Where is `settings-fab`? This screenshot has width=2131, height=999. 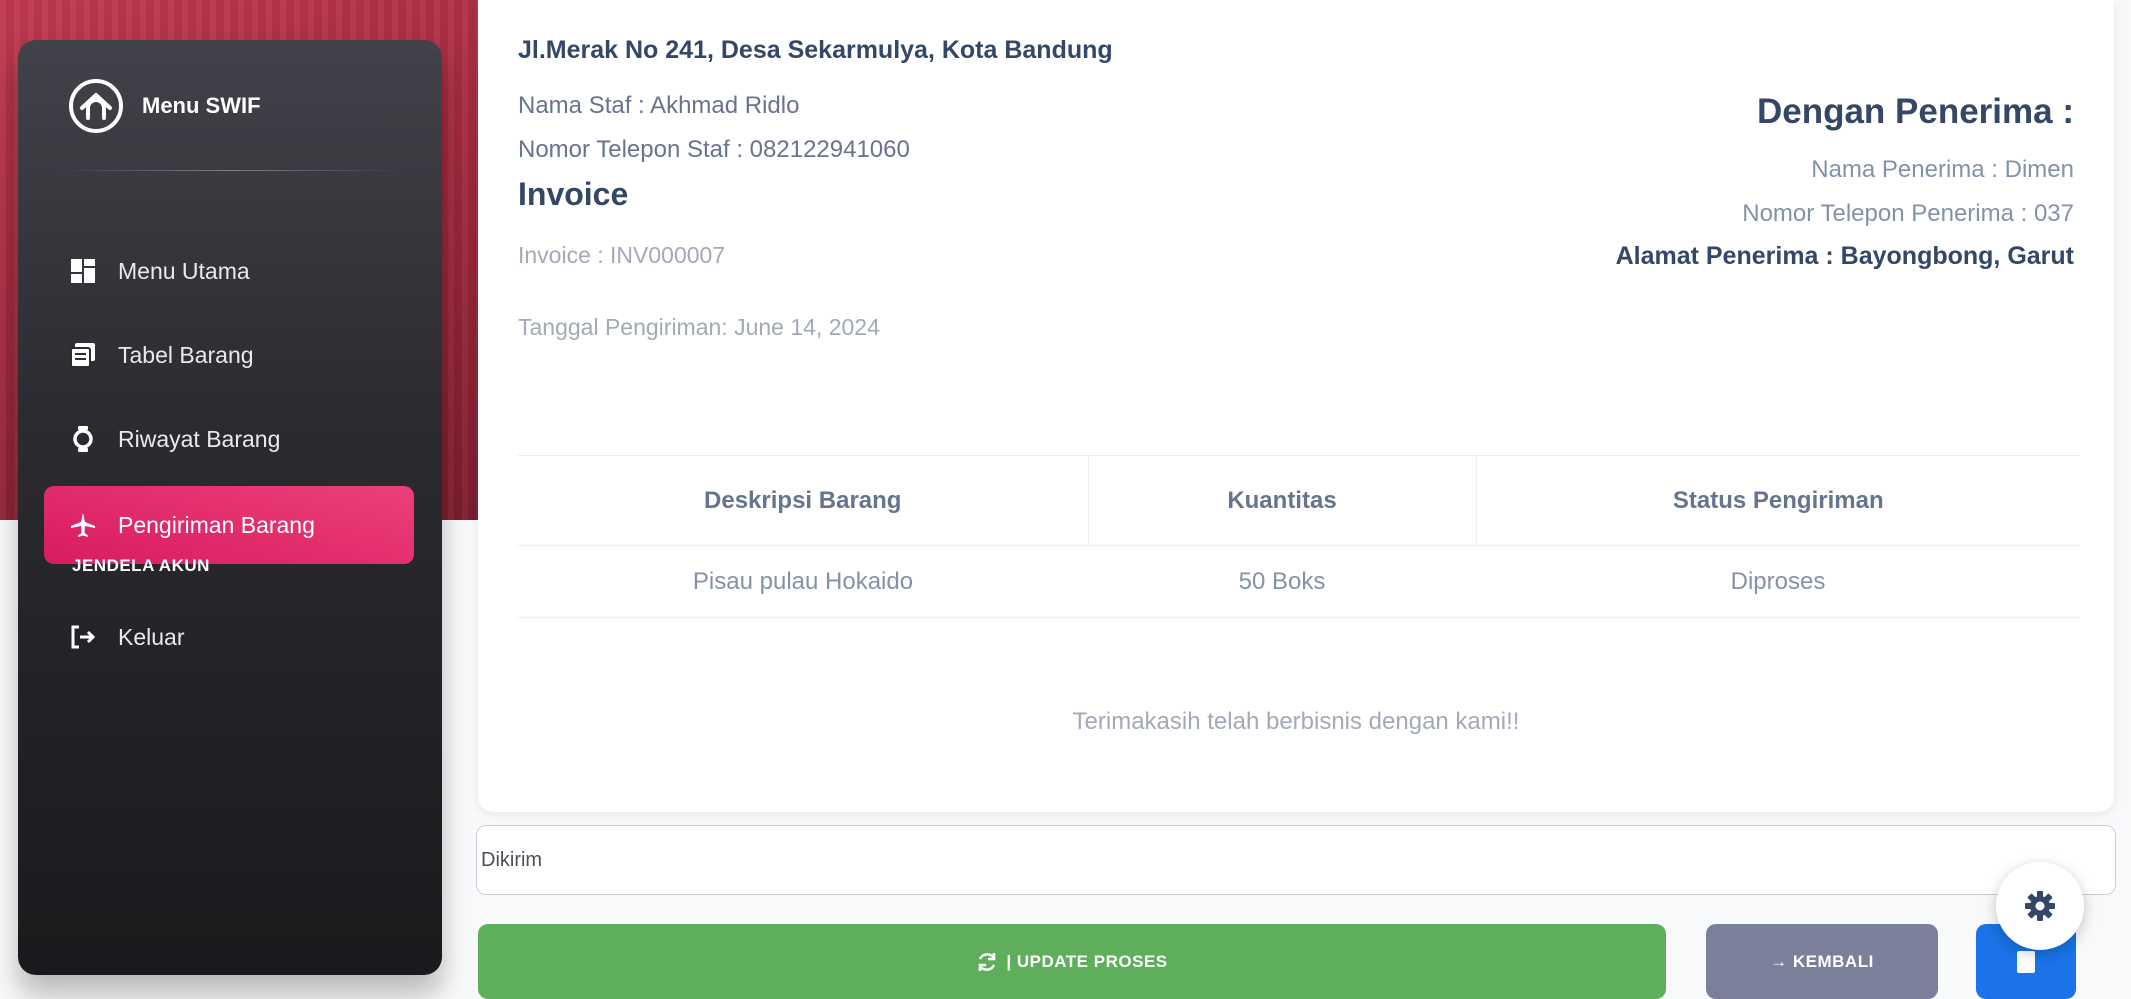 settings-fab is located at coordinates (2040, 906).